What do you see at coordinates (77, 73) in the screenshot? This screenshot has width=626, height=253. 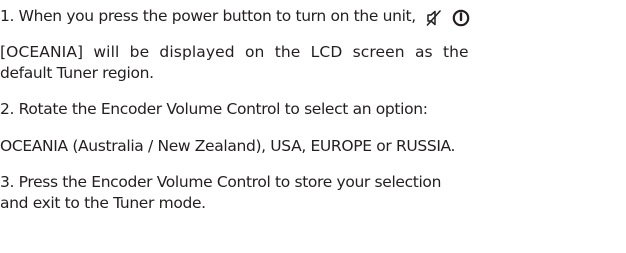 I see `step-1-detail-line-2: default Tuner region.` at bounding box center [77, 73].